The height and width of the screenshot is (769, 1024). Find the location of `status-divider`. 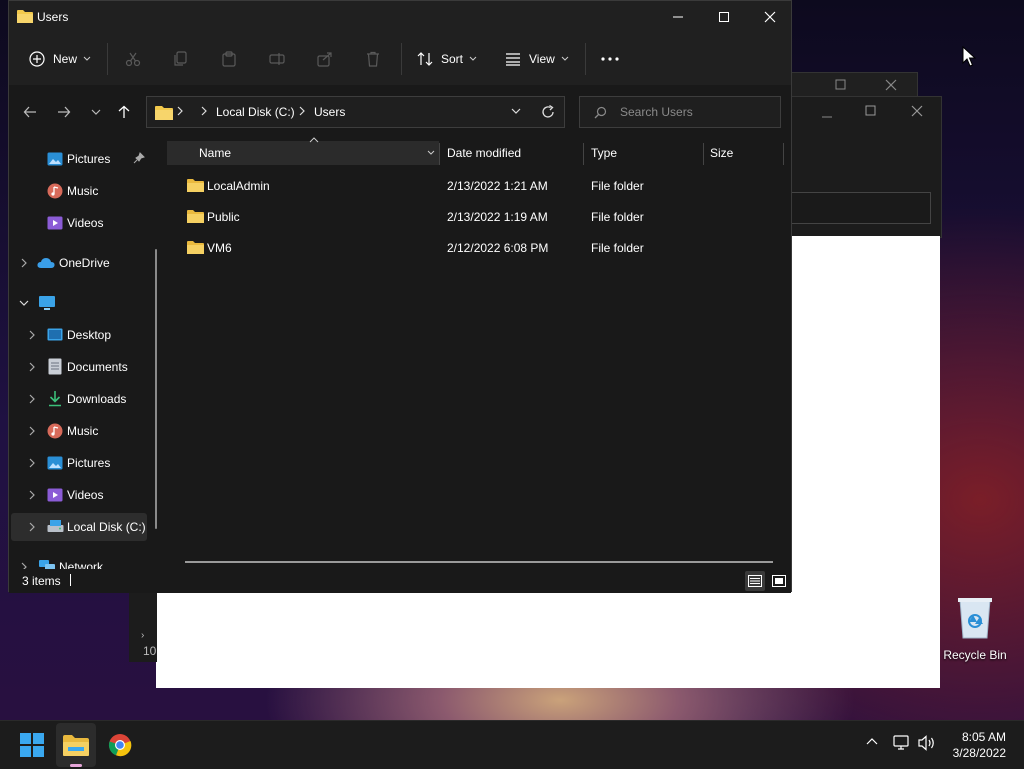

status-divider is located at coordinates (70, 580).